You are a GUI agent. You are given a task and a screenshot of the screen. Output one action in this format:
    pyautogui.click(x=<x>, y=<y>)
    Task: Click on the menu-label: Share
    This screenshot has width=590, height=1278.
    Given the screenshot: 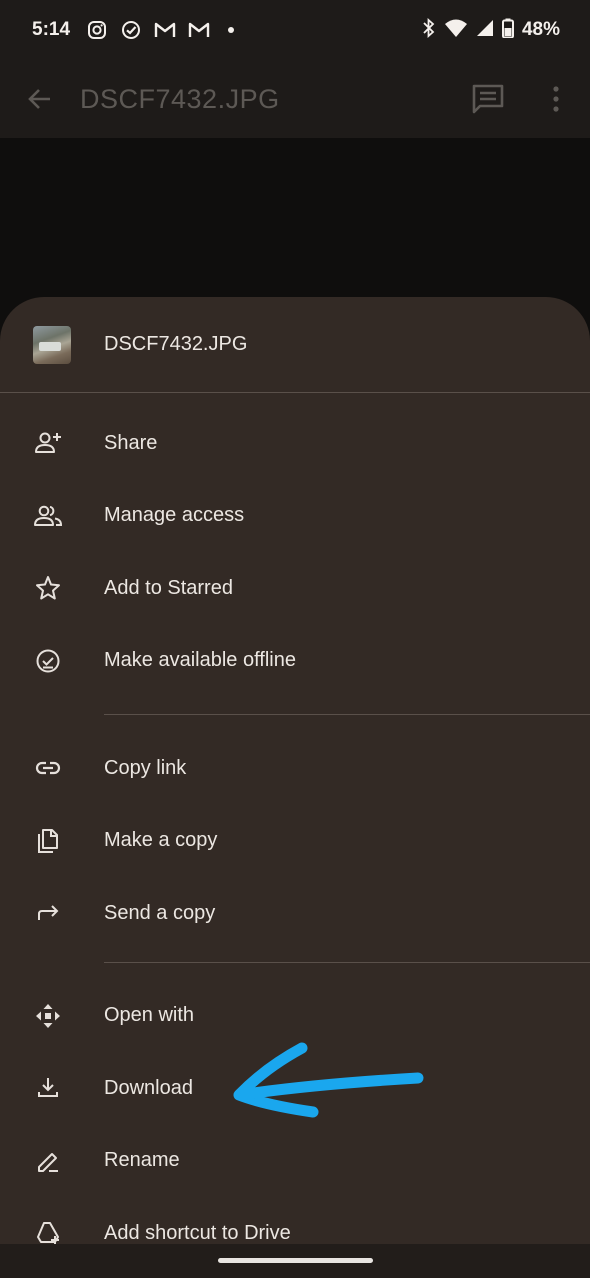 What is the action you would take?
    pyautogui.click(x=131, y=442)
    